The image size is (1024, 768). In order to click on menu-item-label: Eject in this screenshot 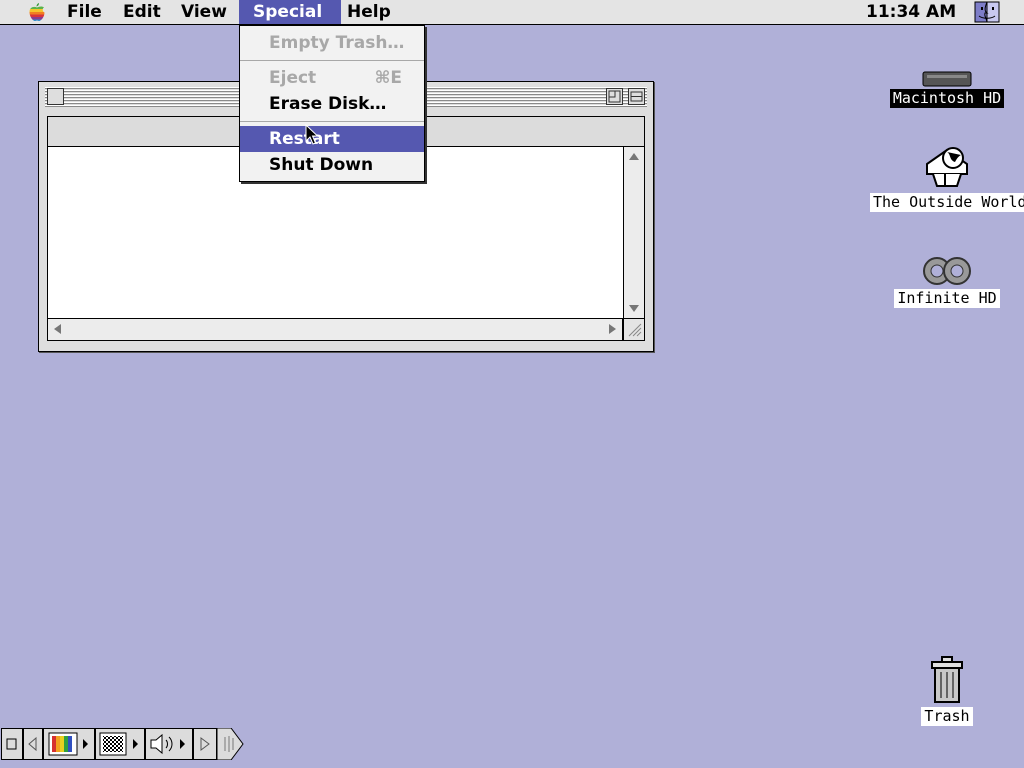, I will do `click(293, 78)`.